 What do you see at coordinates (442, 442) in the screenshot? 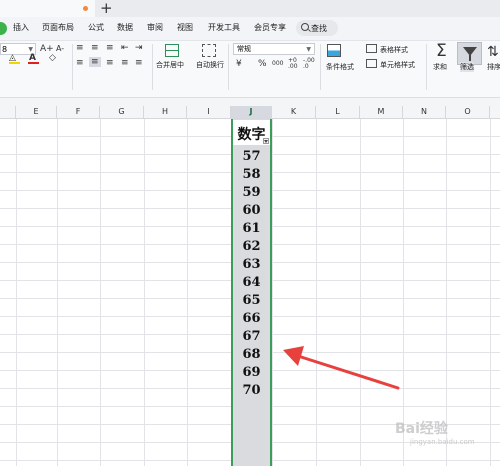
I see `watermark-url: jingyan.baidu.com` at bounding box center [442, 442].